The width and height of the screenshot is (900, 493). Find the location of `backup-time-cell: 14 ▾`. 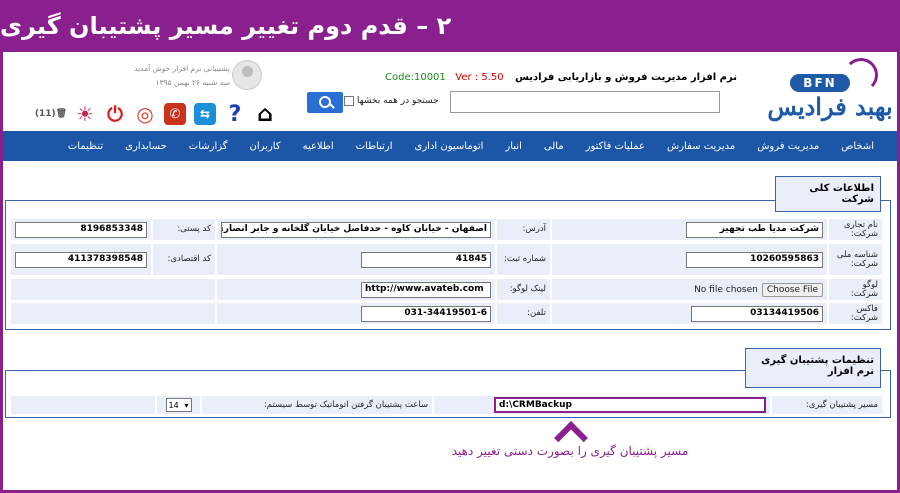

backup-time-cell: 14 ▾ is located at coordinates (178, 405).